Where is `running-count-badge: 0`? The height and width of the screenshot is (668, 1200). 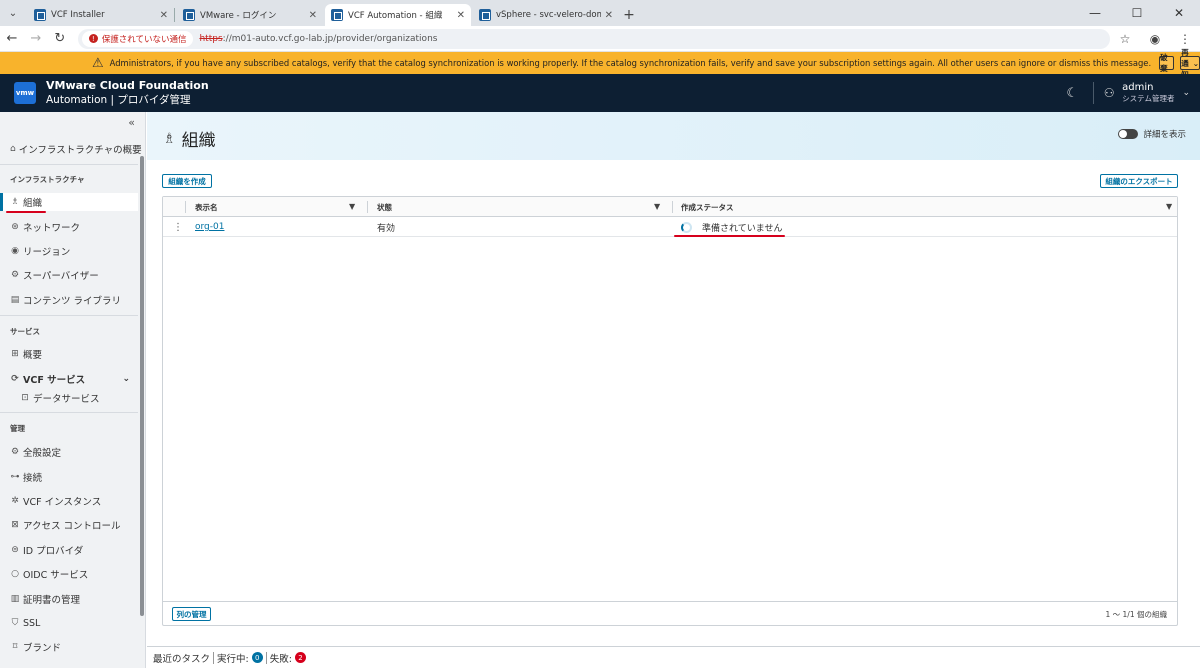
running-count-badge: 0 is located at coordinates (257, 657).